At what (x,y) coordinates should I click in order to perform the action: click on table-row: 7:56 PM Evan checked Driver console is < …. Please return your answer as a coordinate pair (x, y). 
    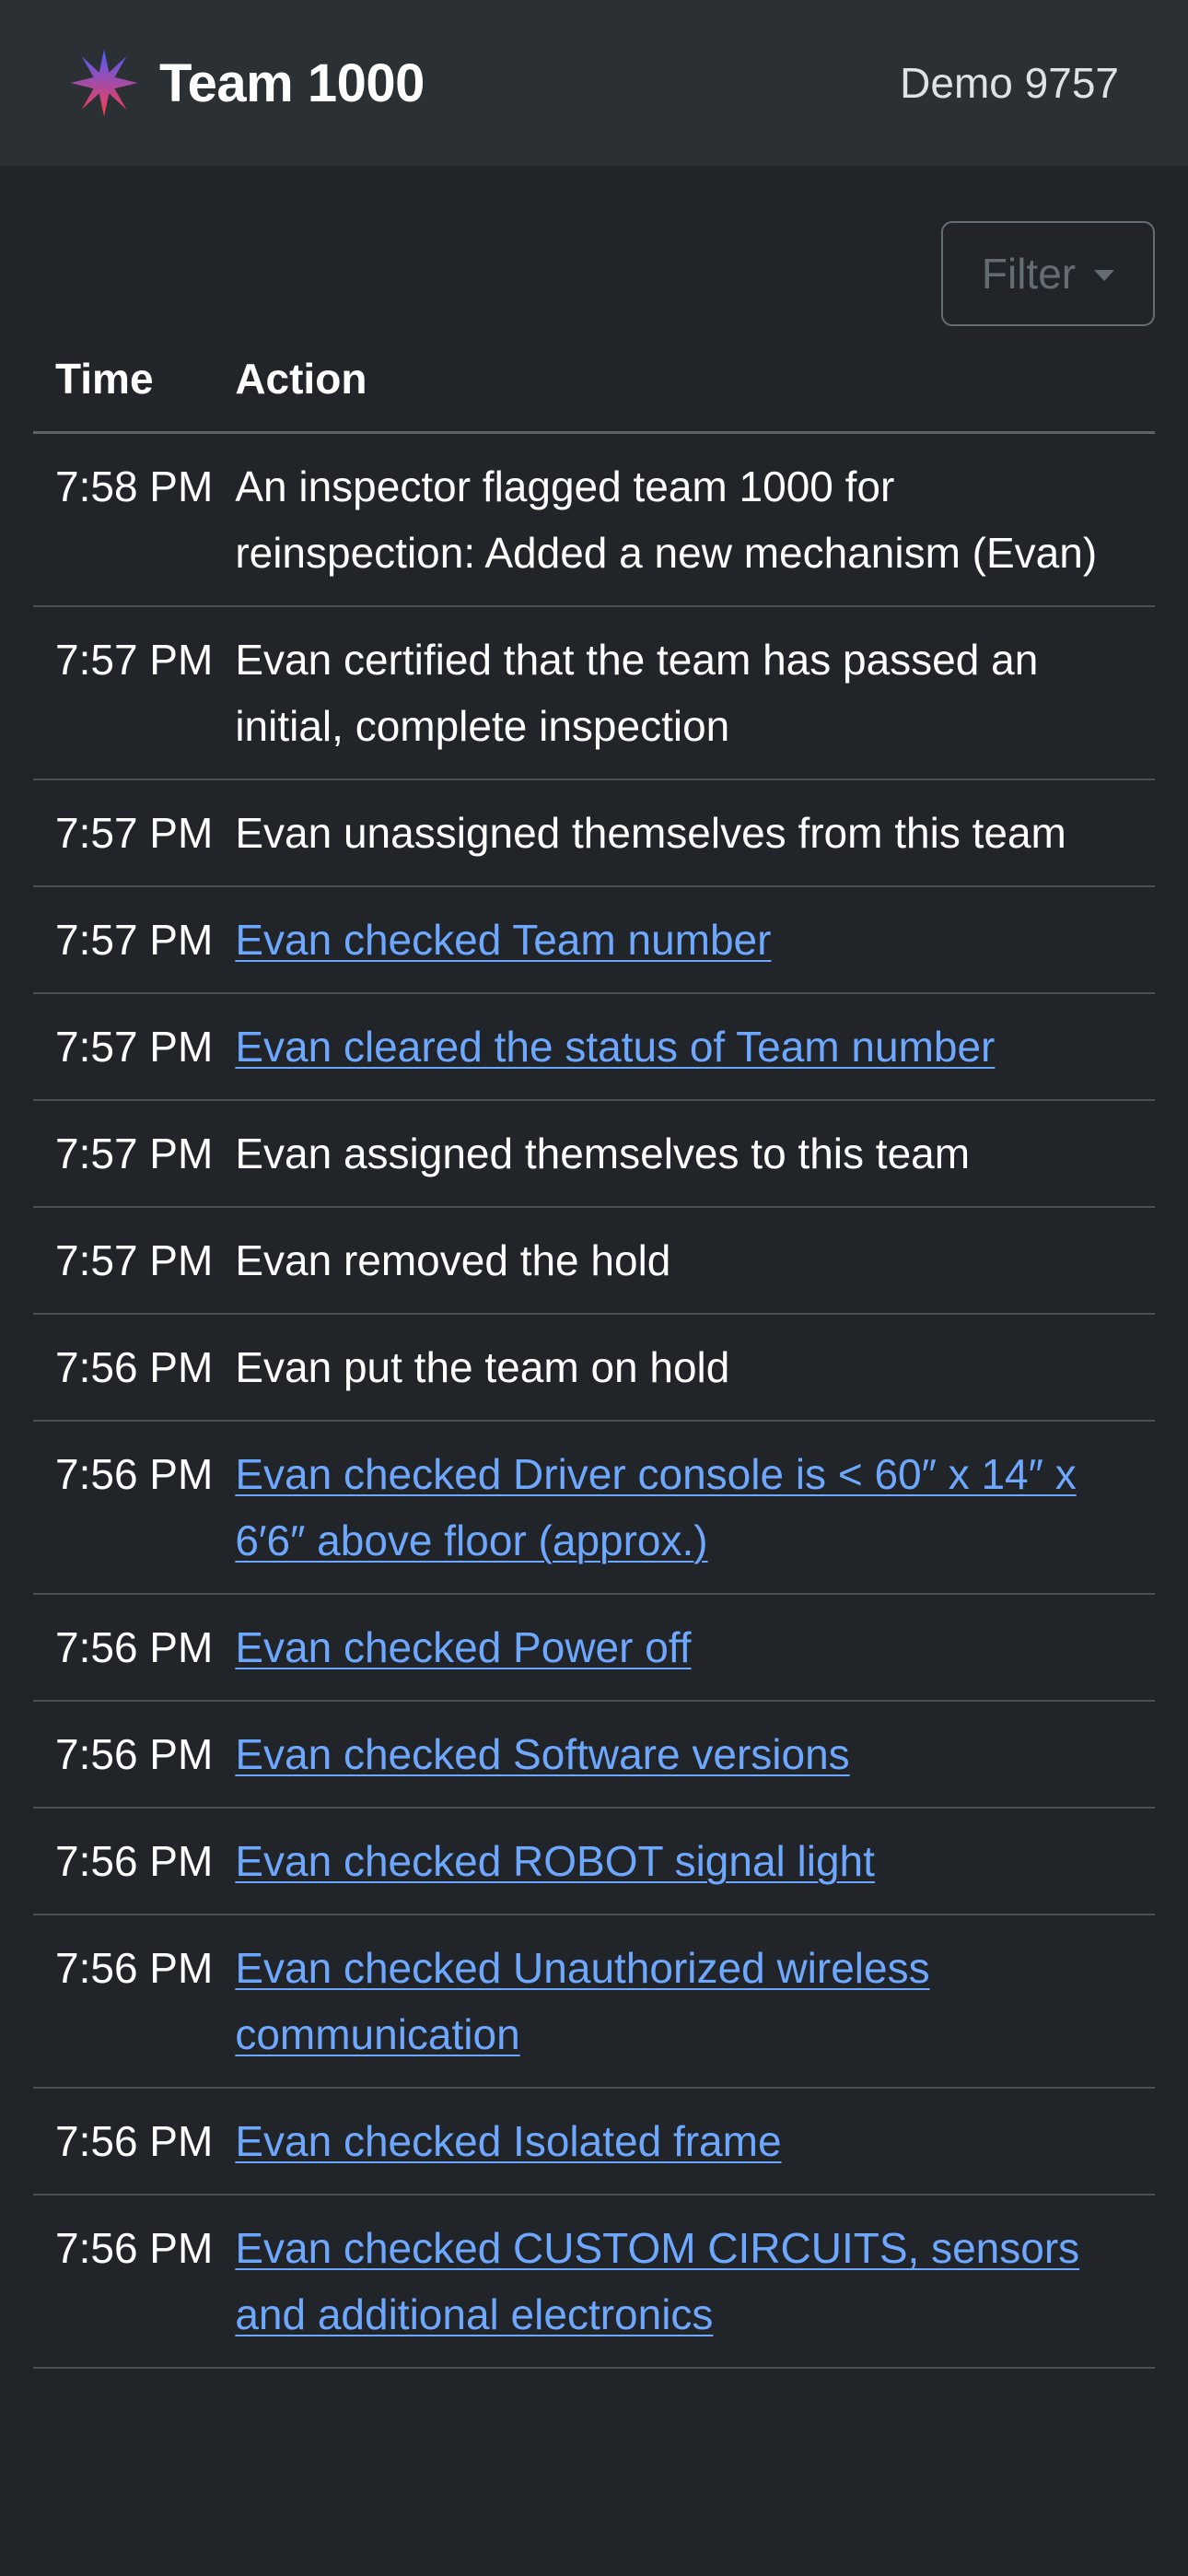
    Looking at the image, I should click on (594, 1508).